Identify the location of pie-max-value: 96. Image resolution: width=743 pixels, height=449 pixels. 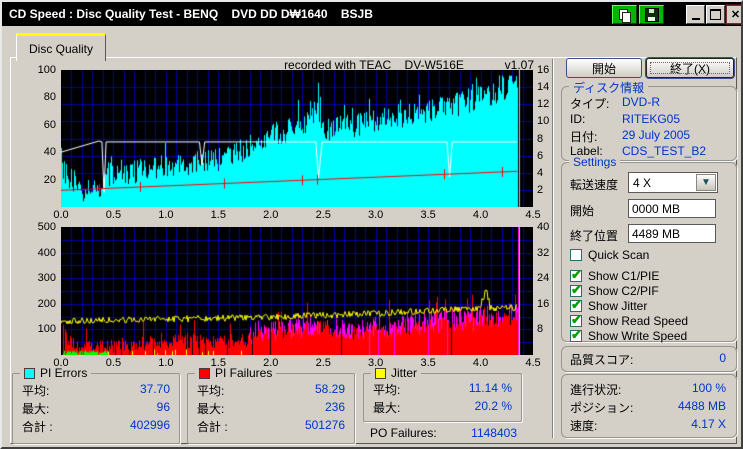
(163, 407).